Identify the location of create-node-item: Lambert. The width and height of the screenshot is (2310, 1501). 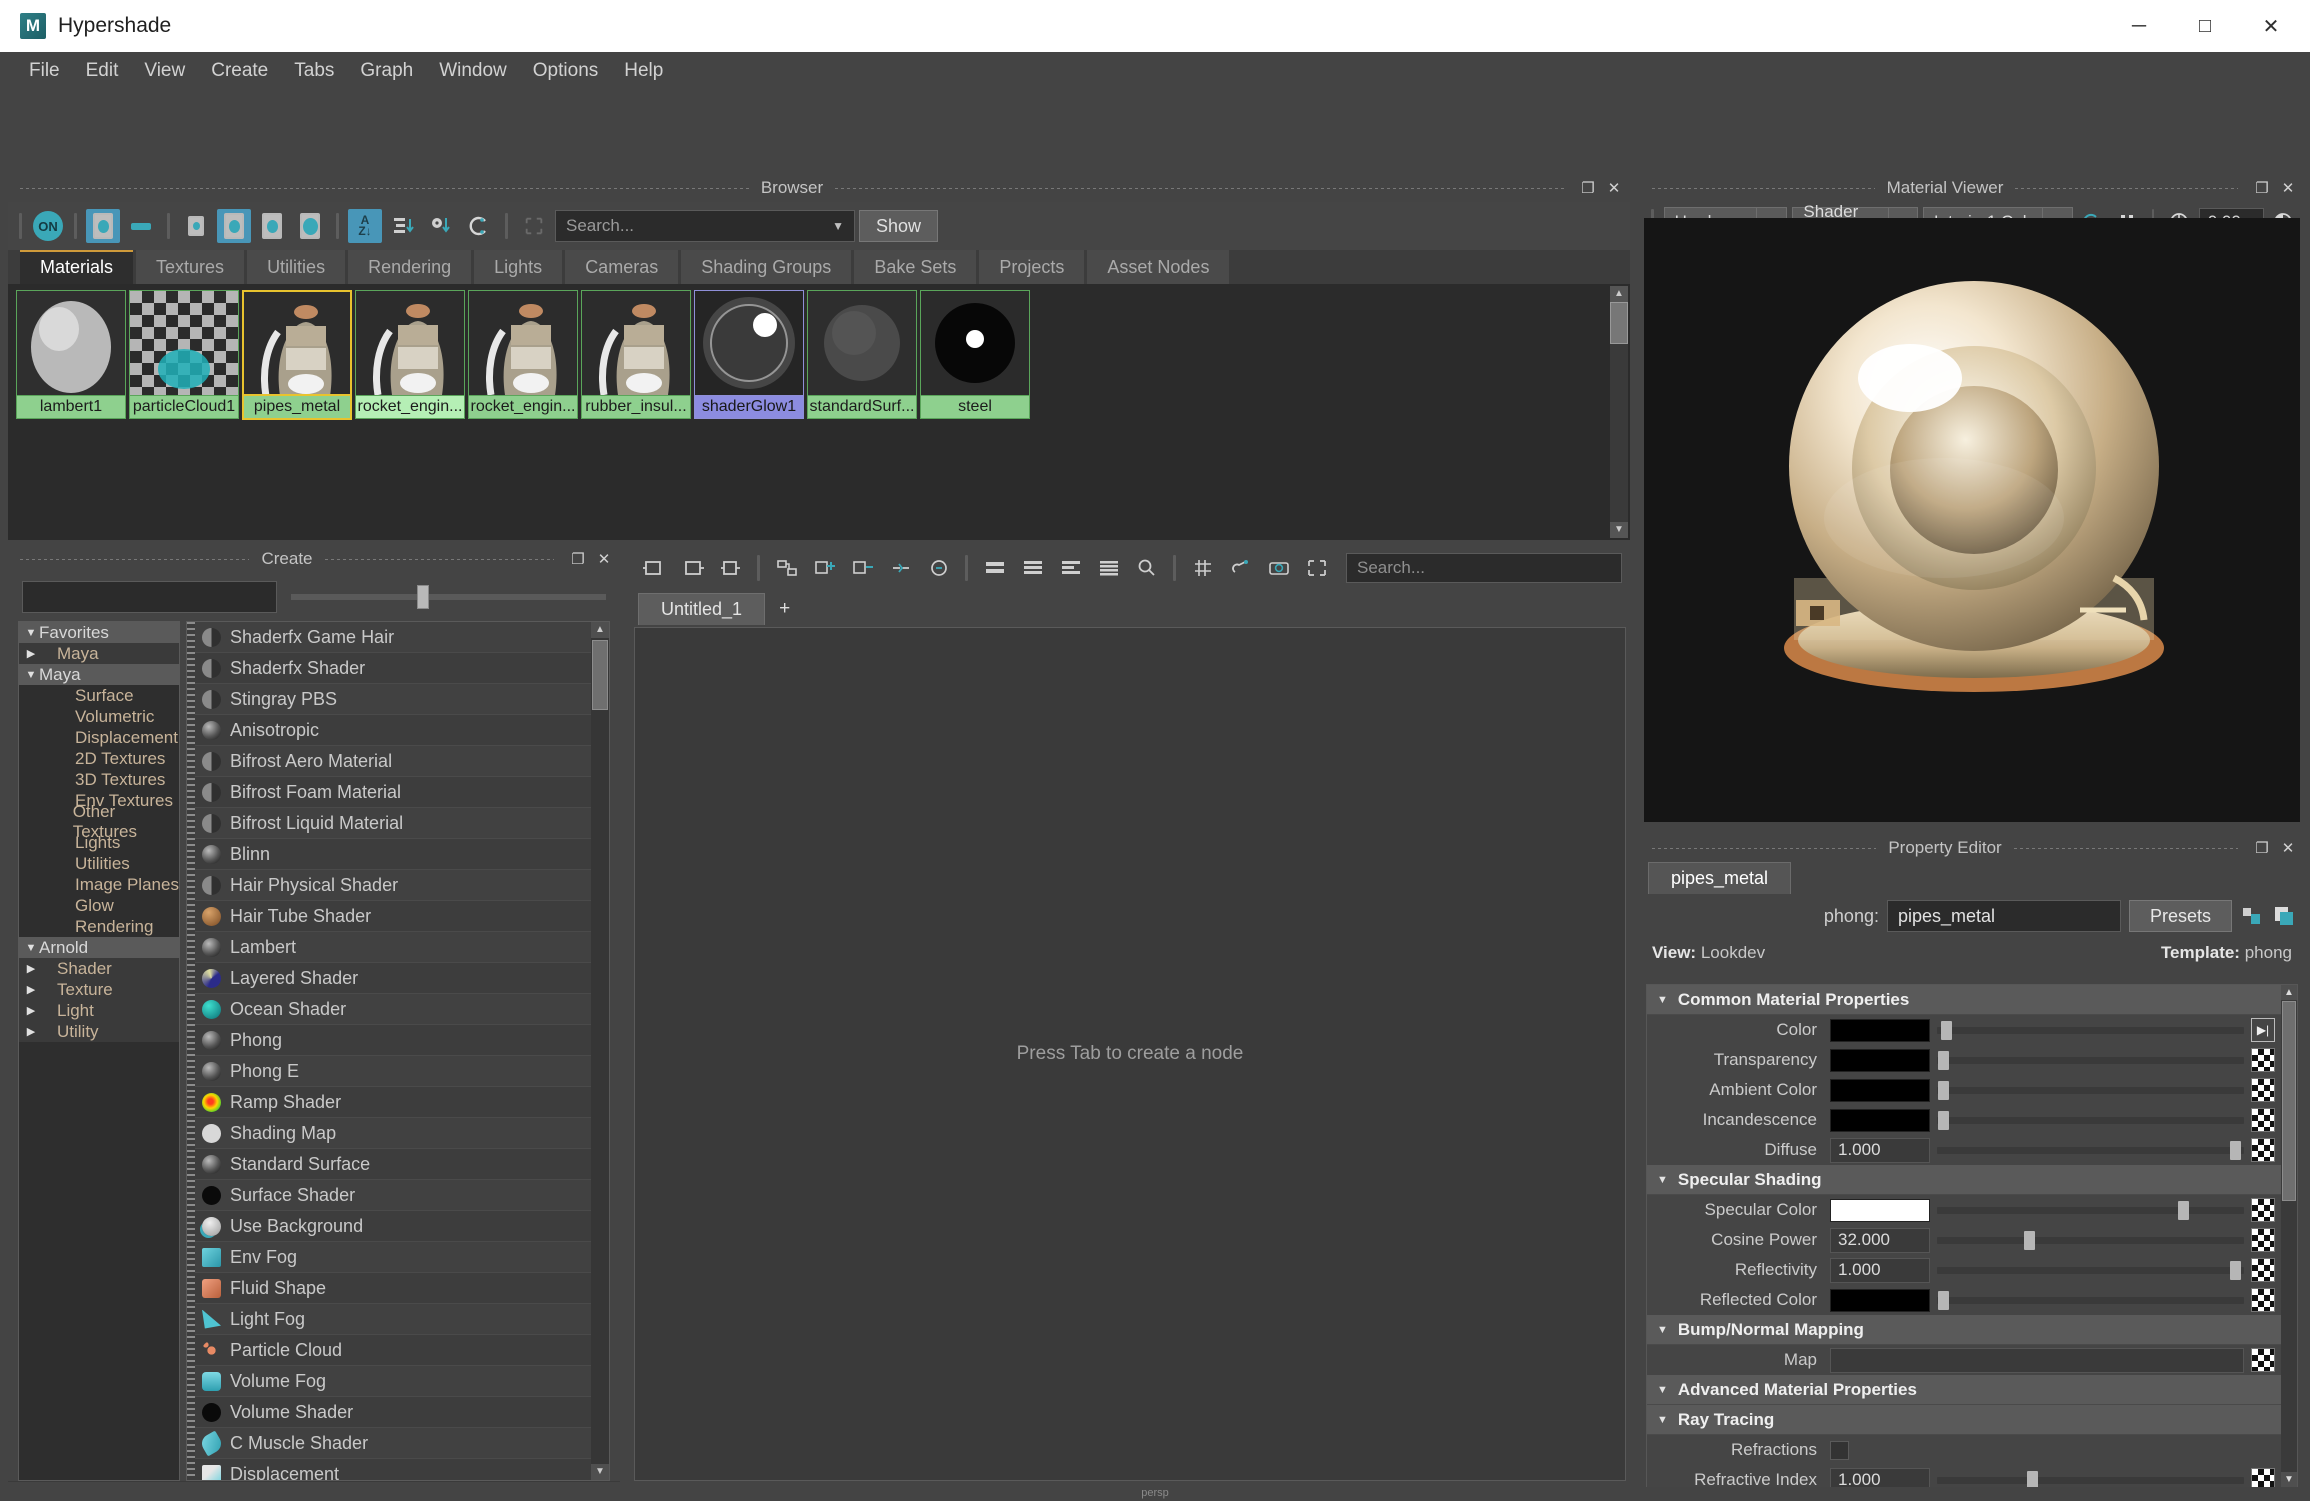
(402, 947).